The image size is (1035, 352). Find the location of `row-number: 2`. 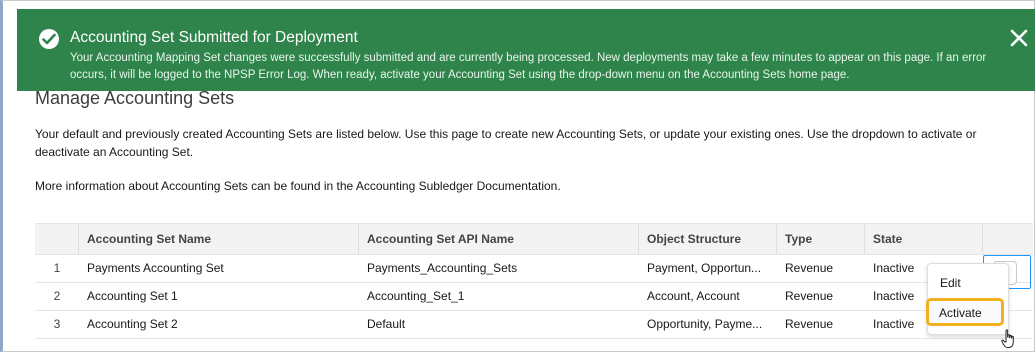

row-number: 2 is located at coordinates (57, 296).